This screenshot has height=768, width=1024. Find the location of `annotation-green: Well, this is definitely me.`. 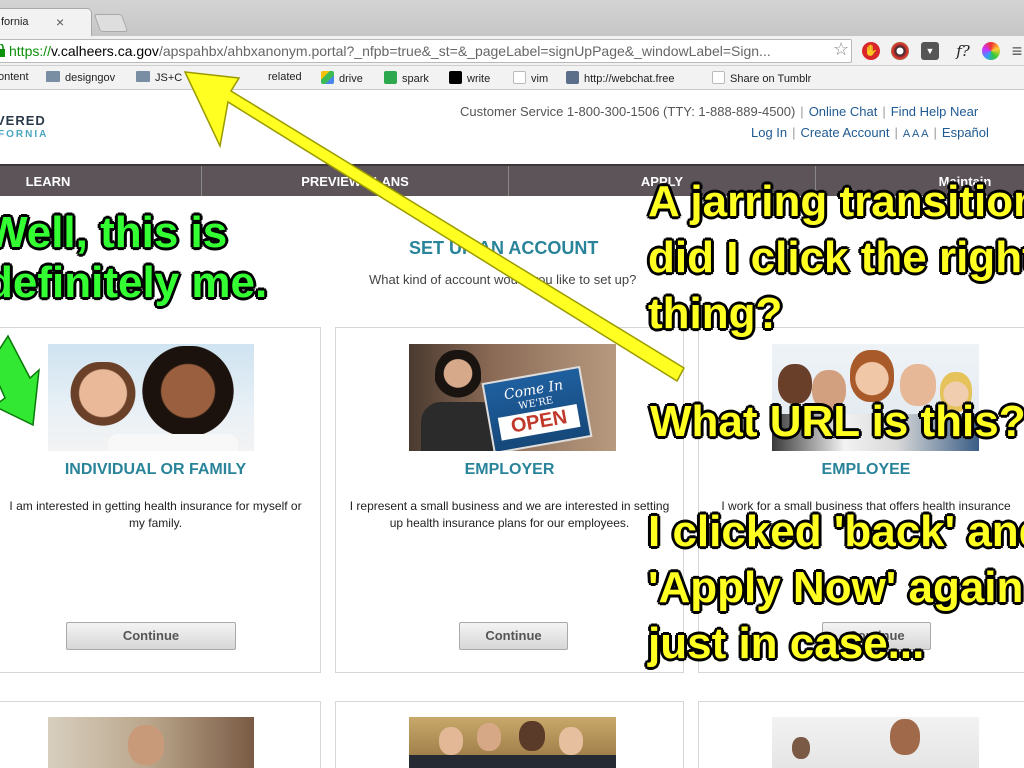

annotation-green: Well, this is definitely me. is located at coordinates (133, 258).